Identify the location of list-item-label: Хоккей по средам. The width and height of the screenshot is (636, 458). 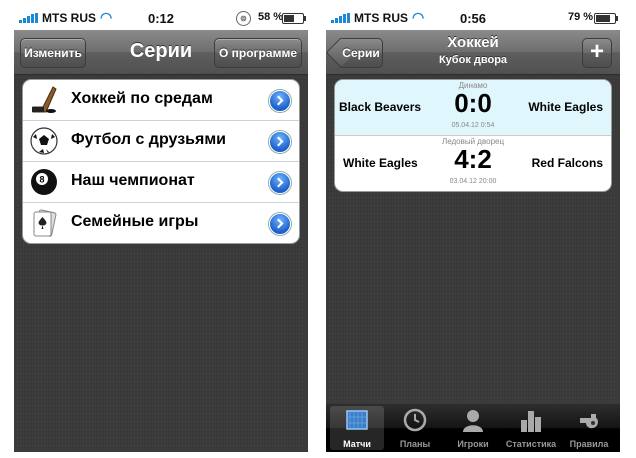
(142, 98).